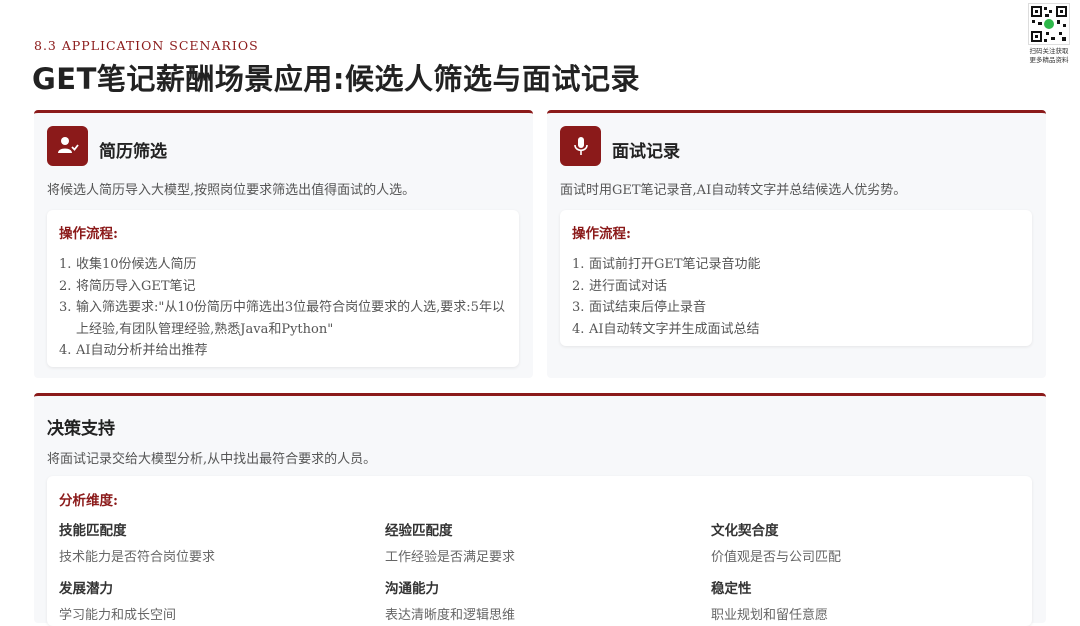 The image size is (1080, 626). Describe the element at coordinates (133, 350) in the screenshot. I see `list-item: 4. AI自动分析并给出推荐` at that location.